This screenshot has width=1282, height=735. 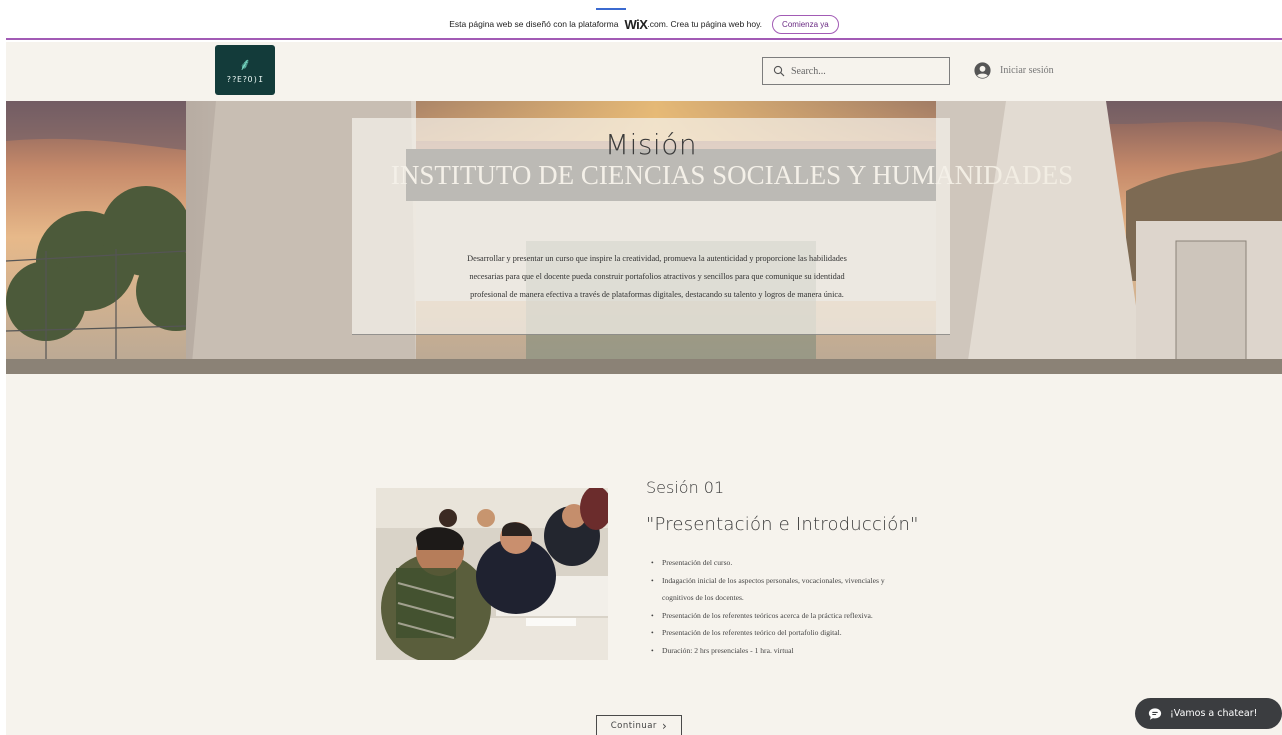 What do you see at coordinates (866, 71) in the screenshot?
I see `search-input` at bounding box center [866, 71].